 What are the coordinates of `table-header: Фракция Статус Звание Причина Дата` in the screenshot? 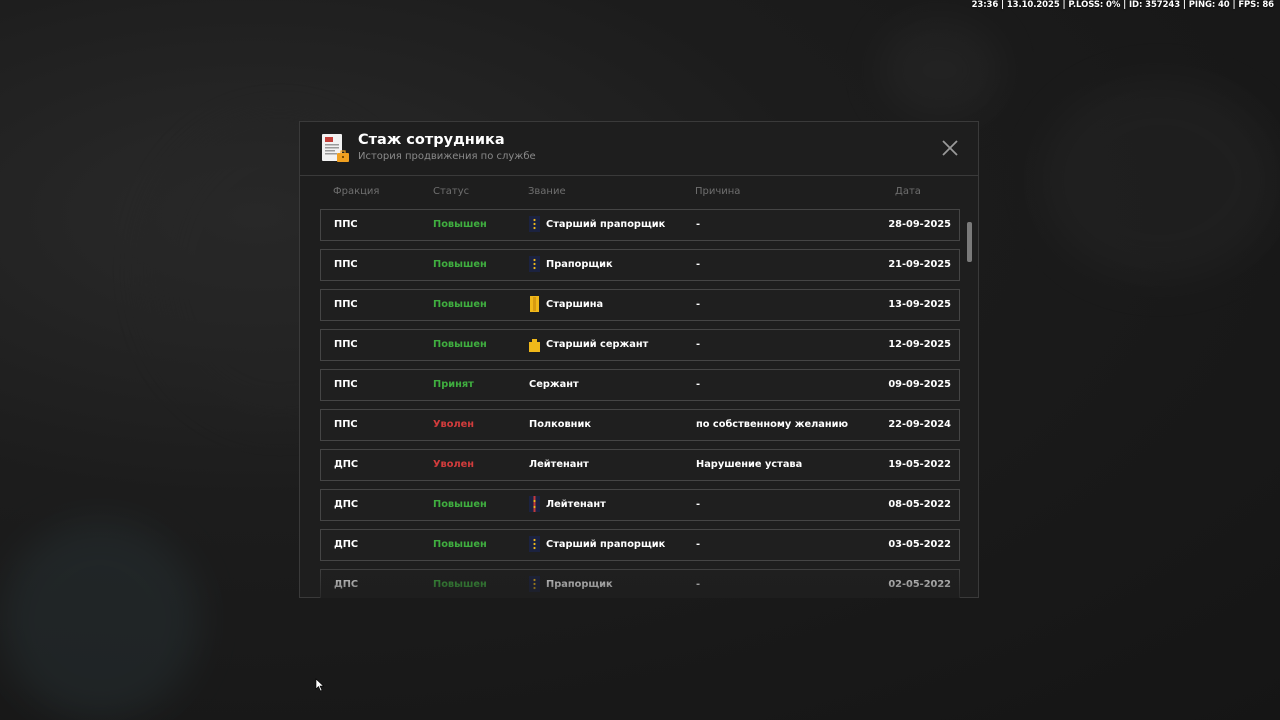 It's located at (639, 193).